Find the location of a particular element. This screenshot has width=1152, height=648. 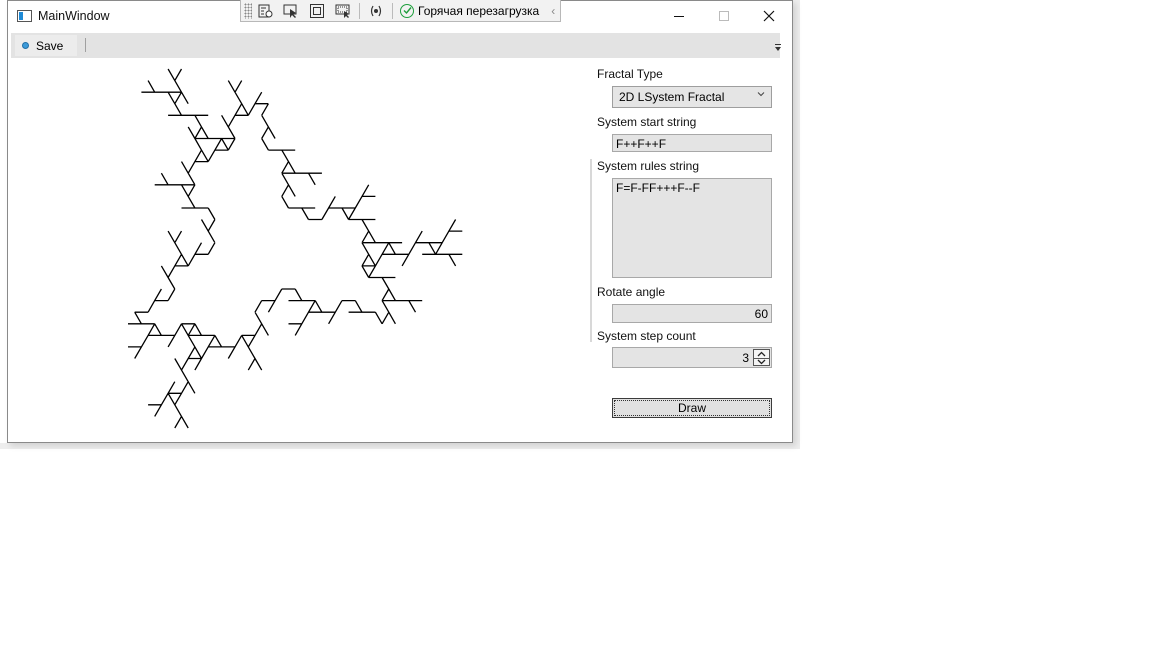

track-focus-button is located at coordinates (343, 11).